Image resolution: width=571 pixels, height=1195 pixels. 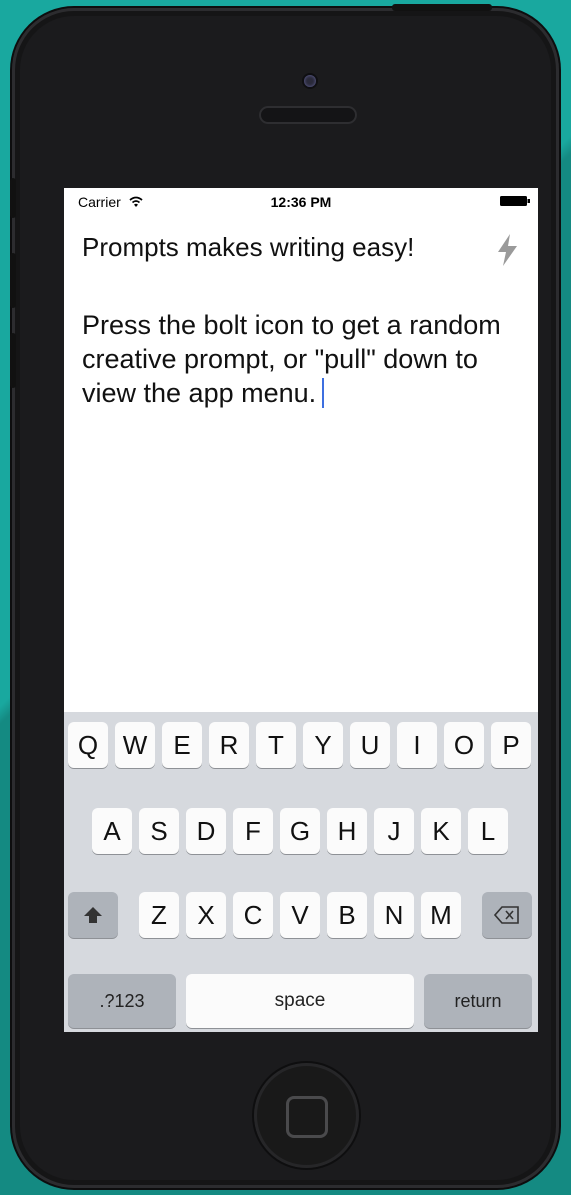 I want to click on key-d: D, so click(x=206, y=831).